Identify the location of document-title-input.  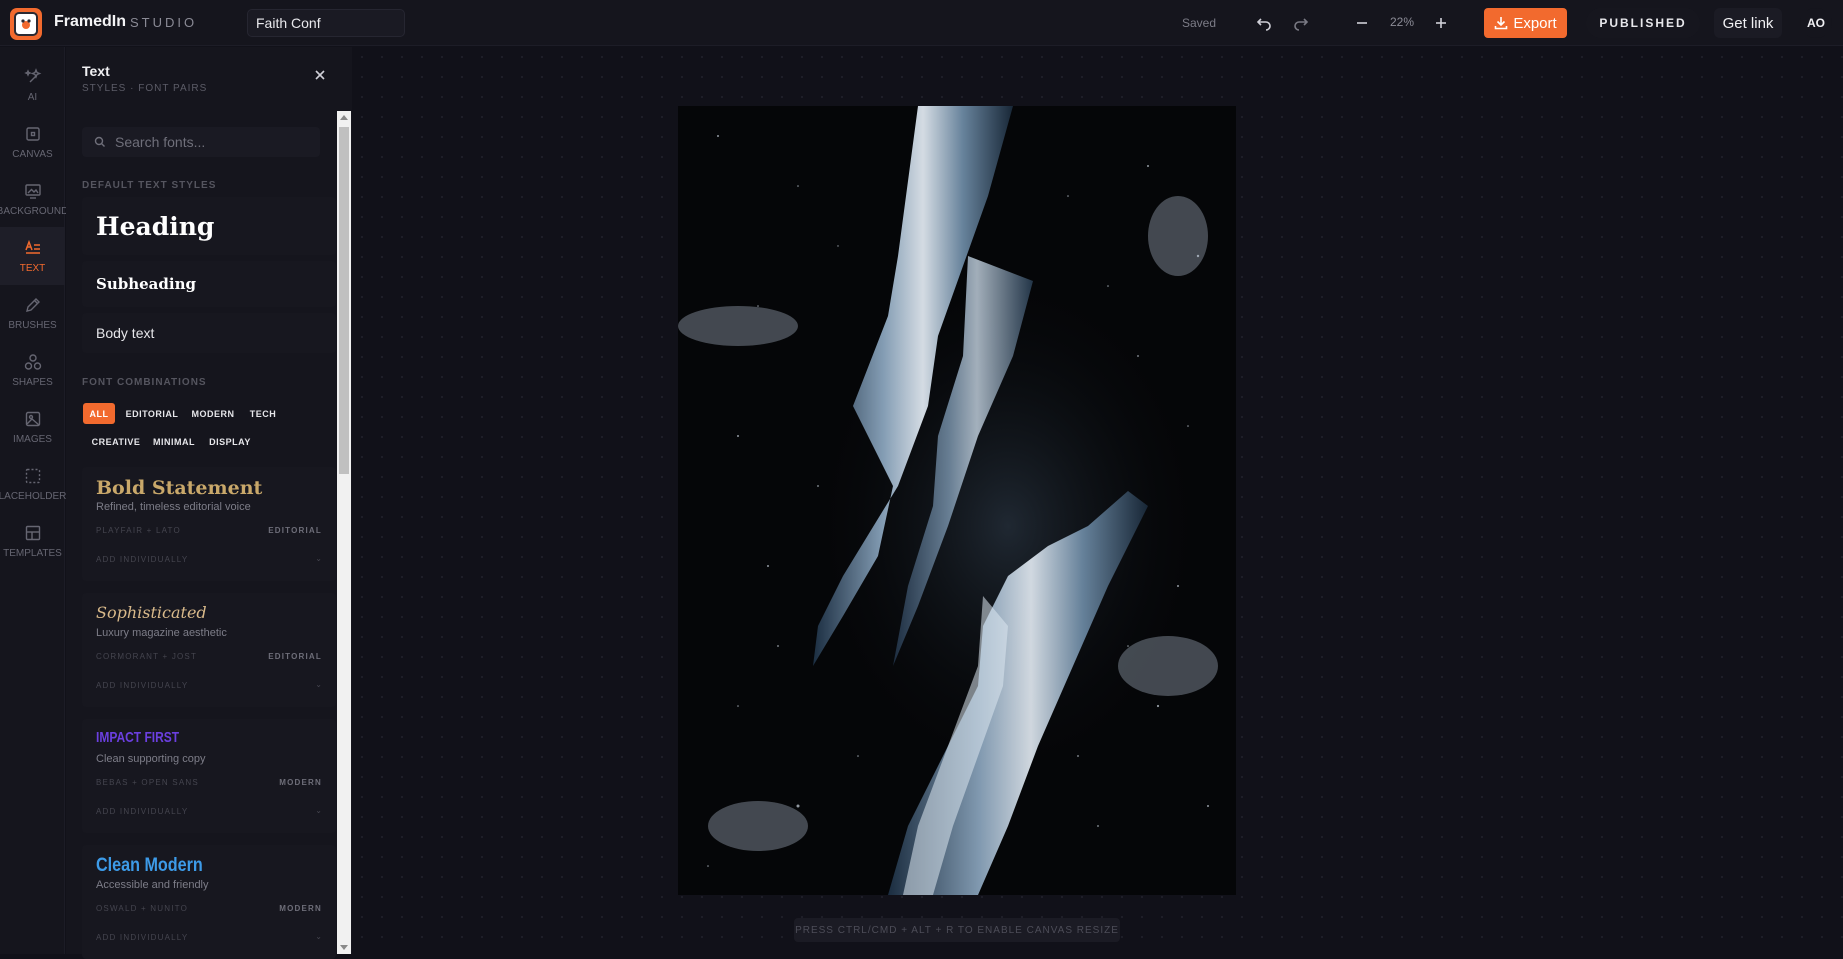
(326, 23).